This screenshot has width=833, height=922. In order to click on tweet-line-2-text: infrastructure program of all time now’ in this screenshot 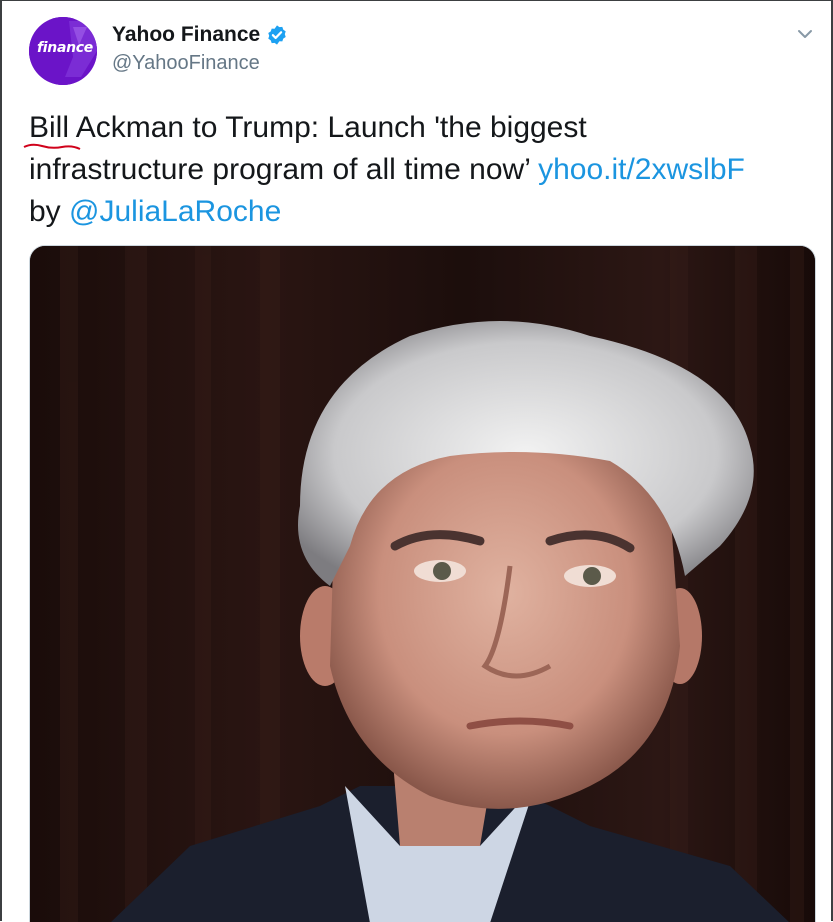, I will do `click(284, 169)`.